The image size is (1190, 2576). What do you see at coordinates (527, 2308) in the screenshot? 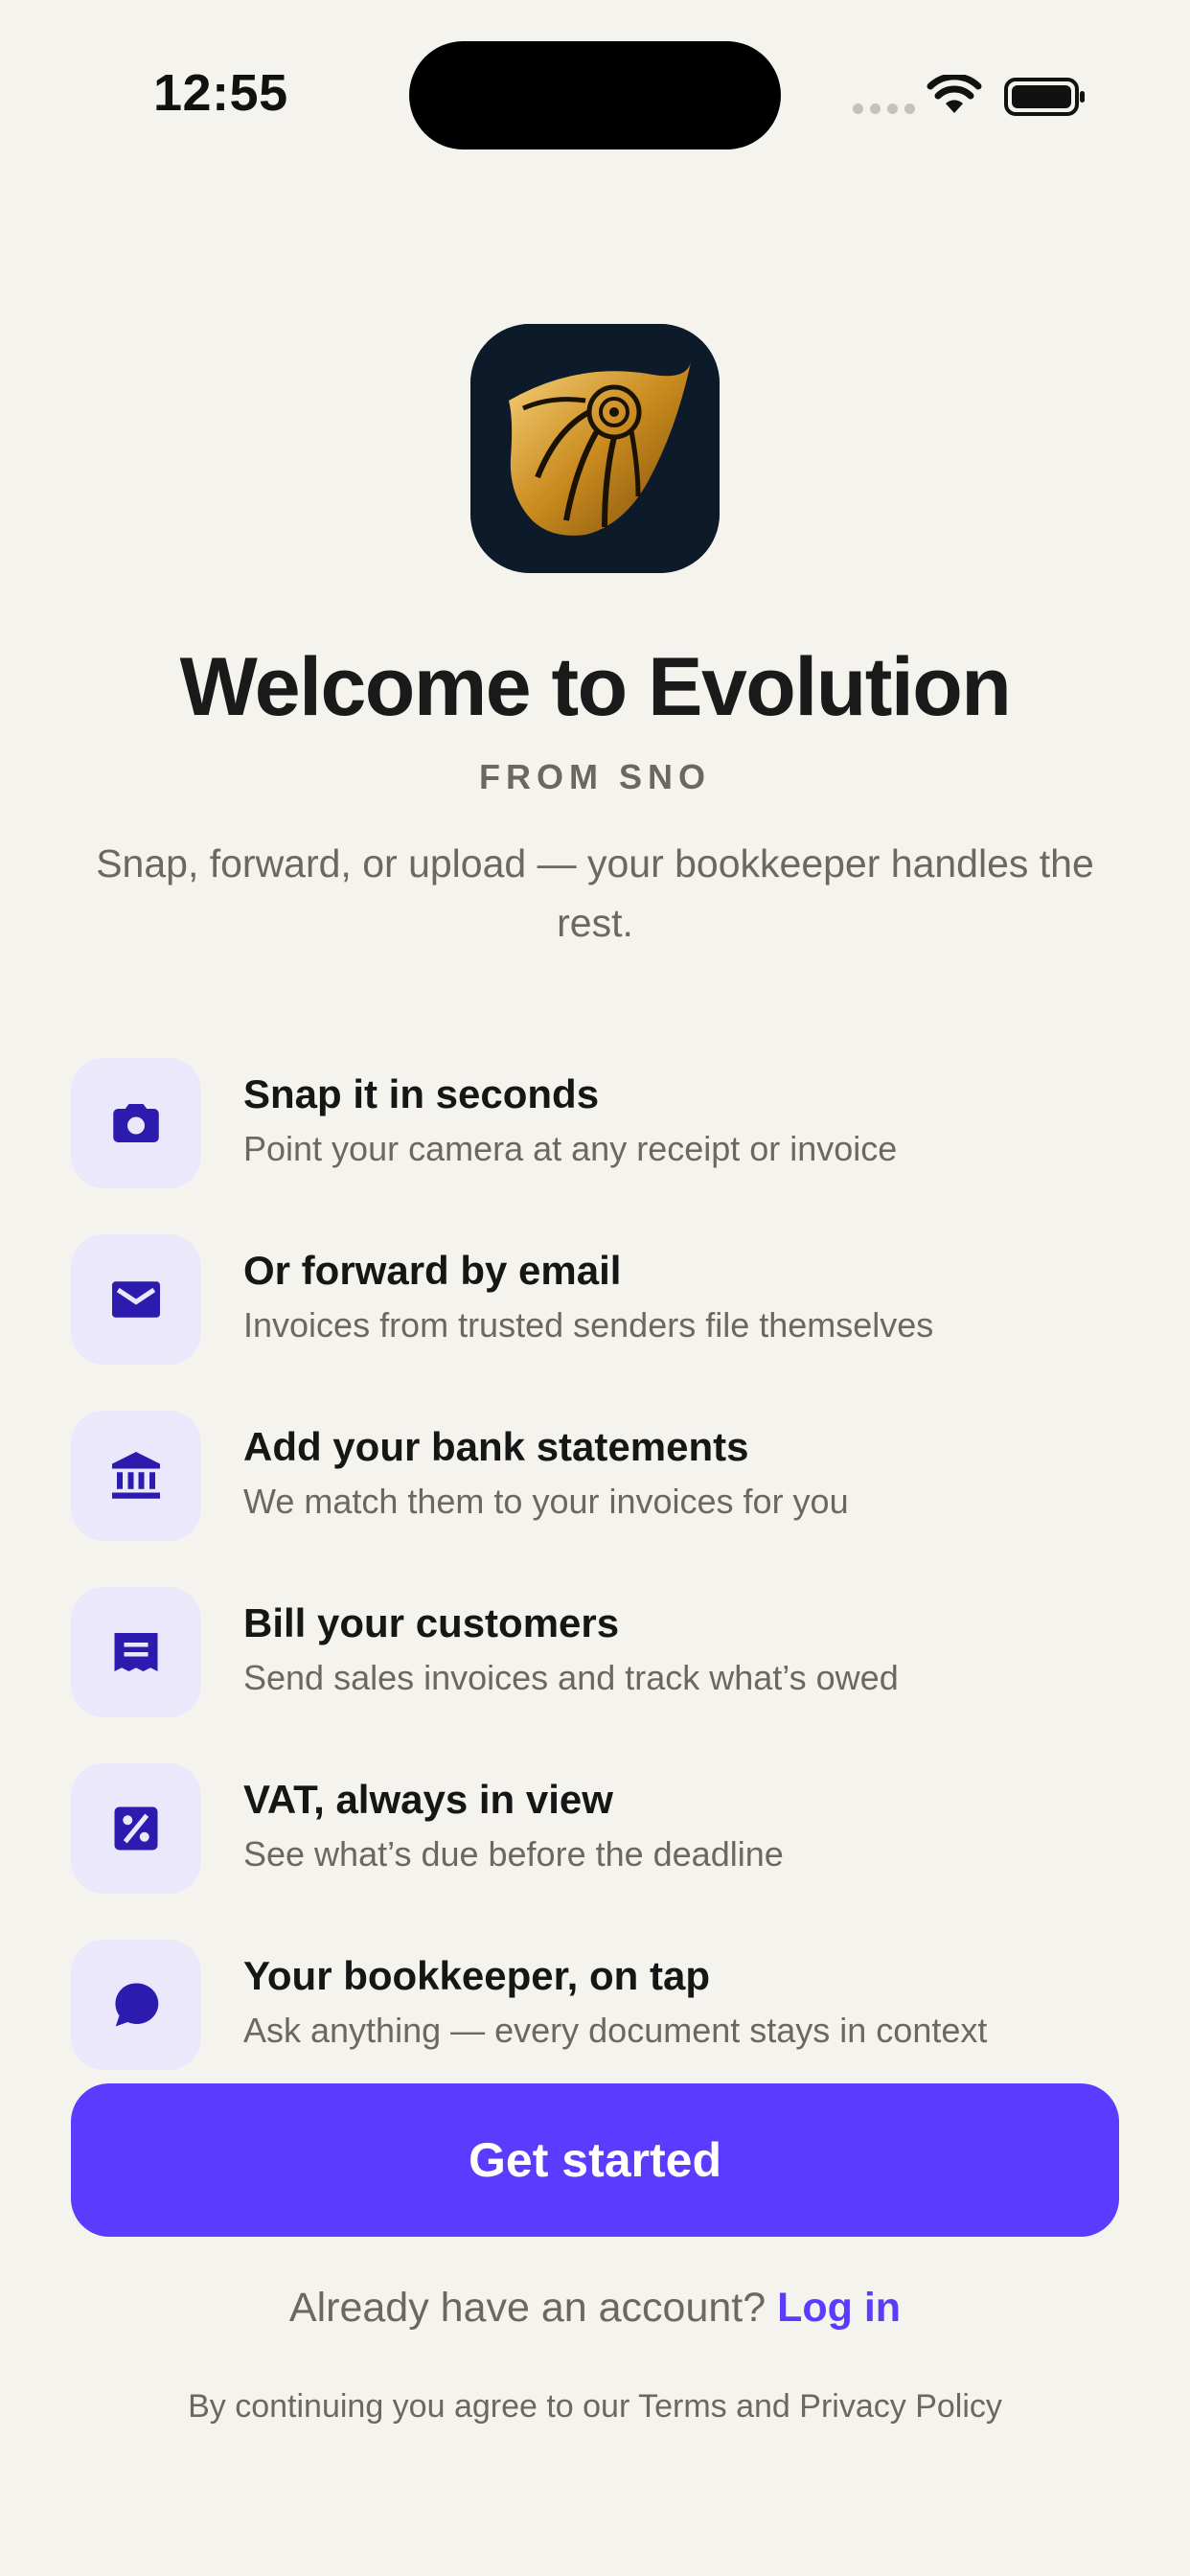
I see `login-prompt: Already have an account?` at bounding box center [527, 2308].